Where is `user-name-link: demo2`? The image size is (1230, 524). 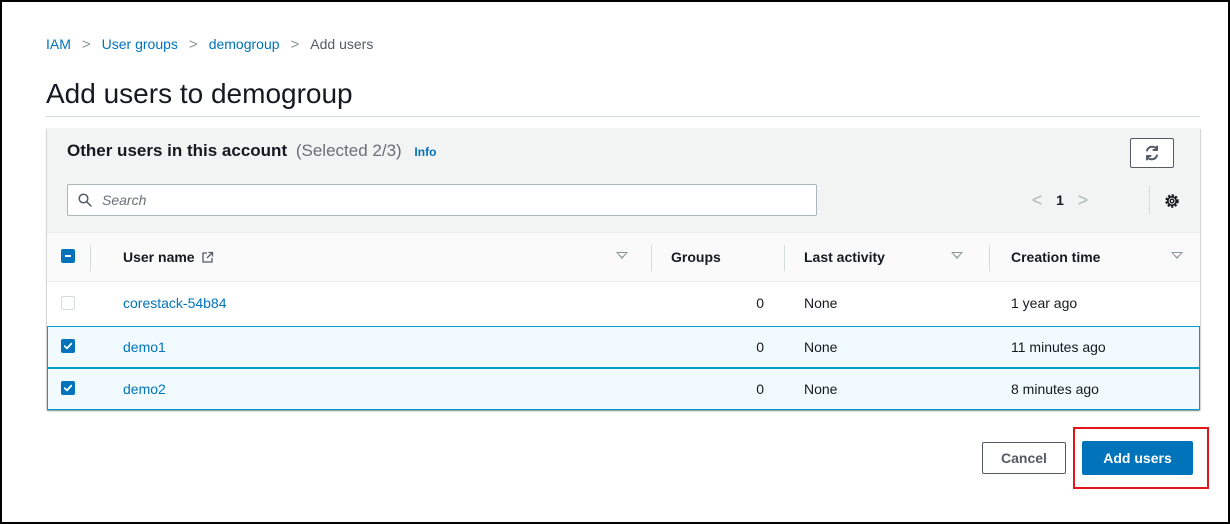
user-name-link: demo2 is located at coordinates (144, 389).